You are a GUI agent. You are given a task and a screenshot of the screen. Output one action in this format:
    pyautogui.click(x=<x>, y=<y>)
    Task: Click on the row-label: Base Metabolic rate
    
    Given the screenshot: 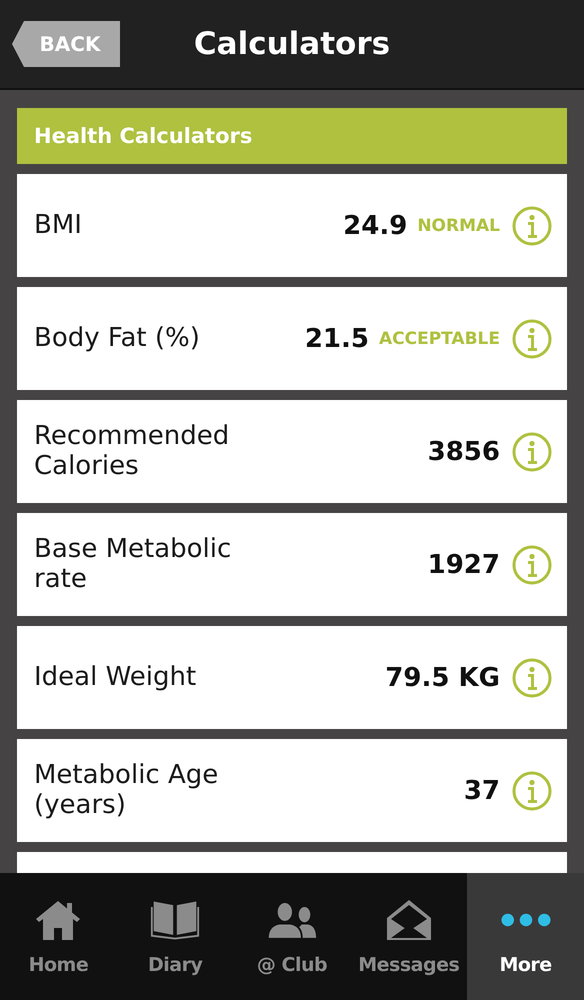 What is the action you would take?
    pyautogui.click(x=133, y=564)
    